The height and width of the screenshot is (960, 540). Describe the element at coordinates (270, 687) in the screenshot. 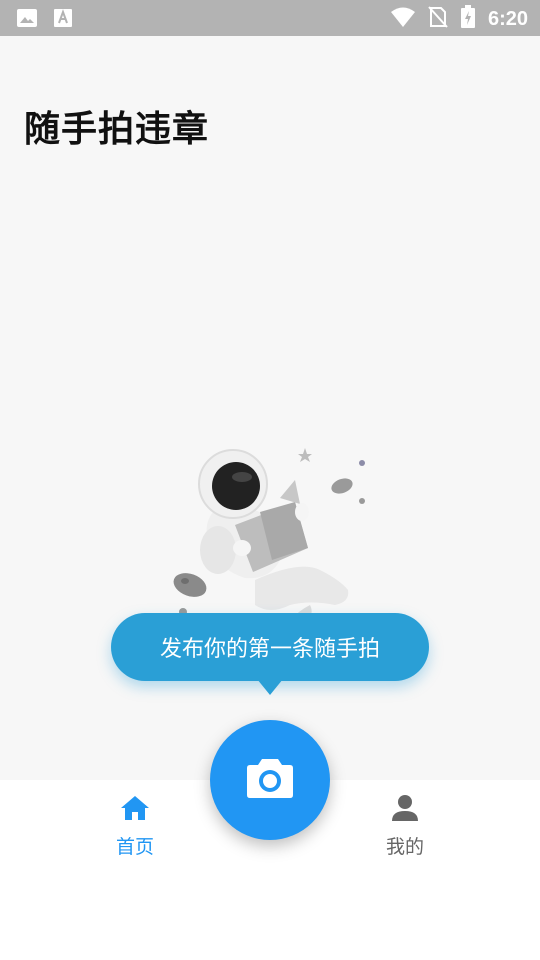

I see `tooltip-arrow` at that location.